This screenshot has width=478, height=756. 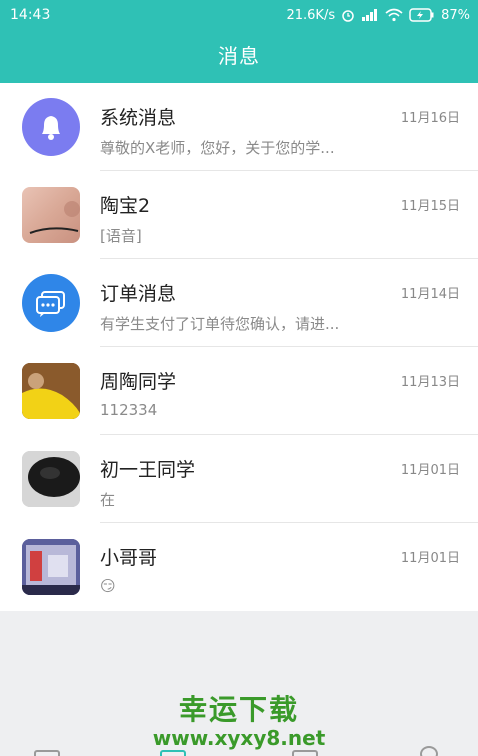 What do you see at coordinates (394, 15) in the screenshot?
I see `wifi-icon` at bounding box center [394, 15].